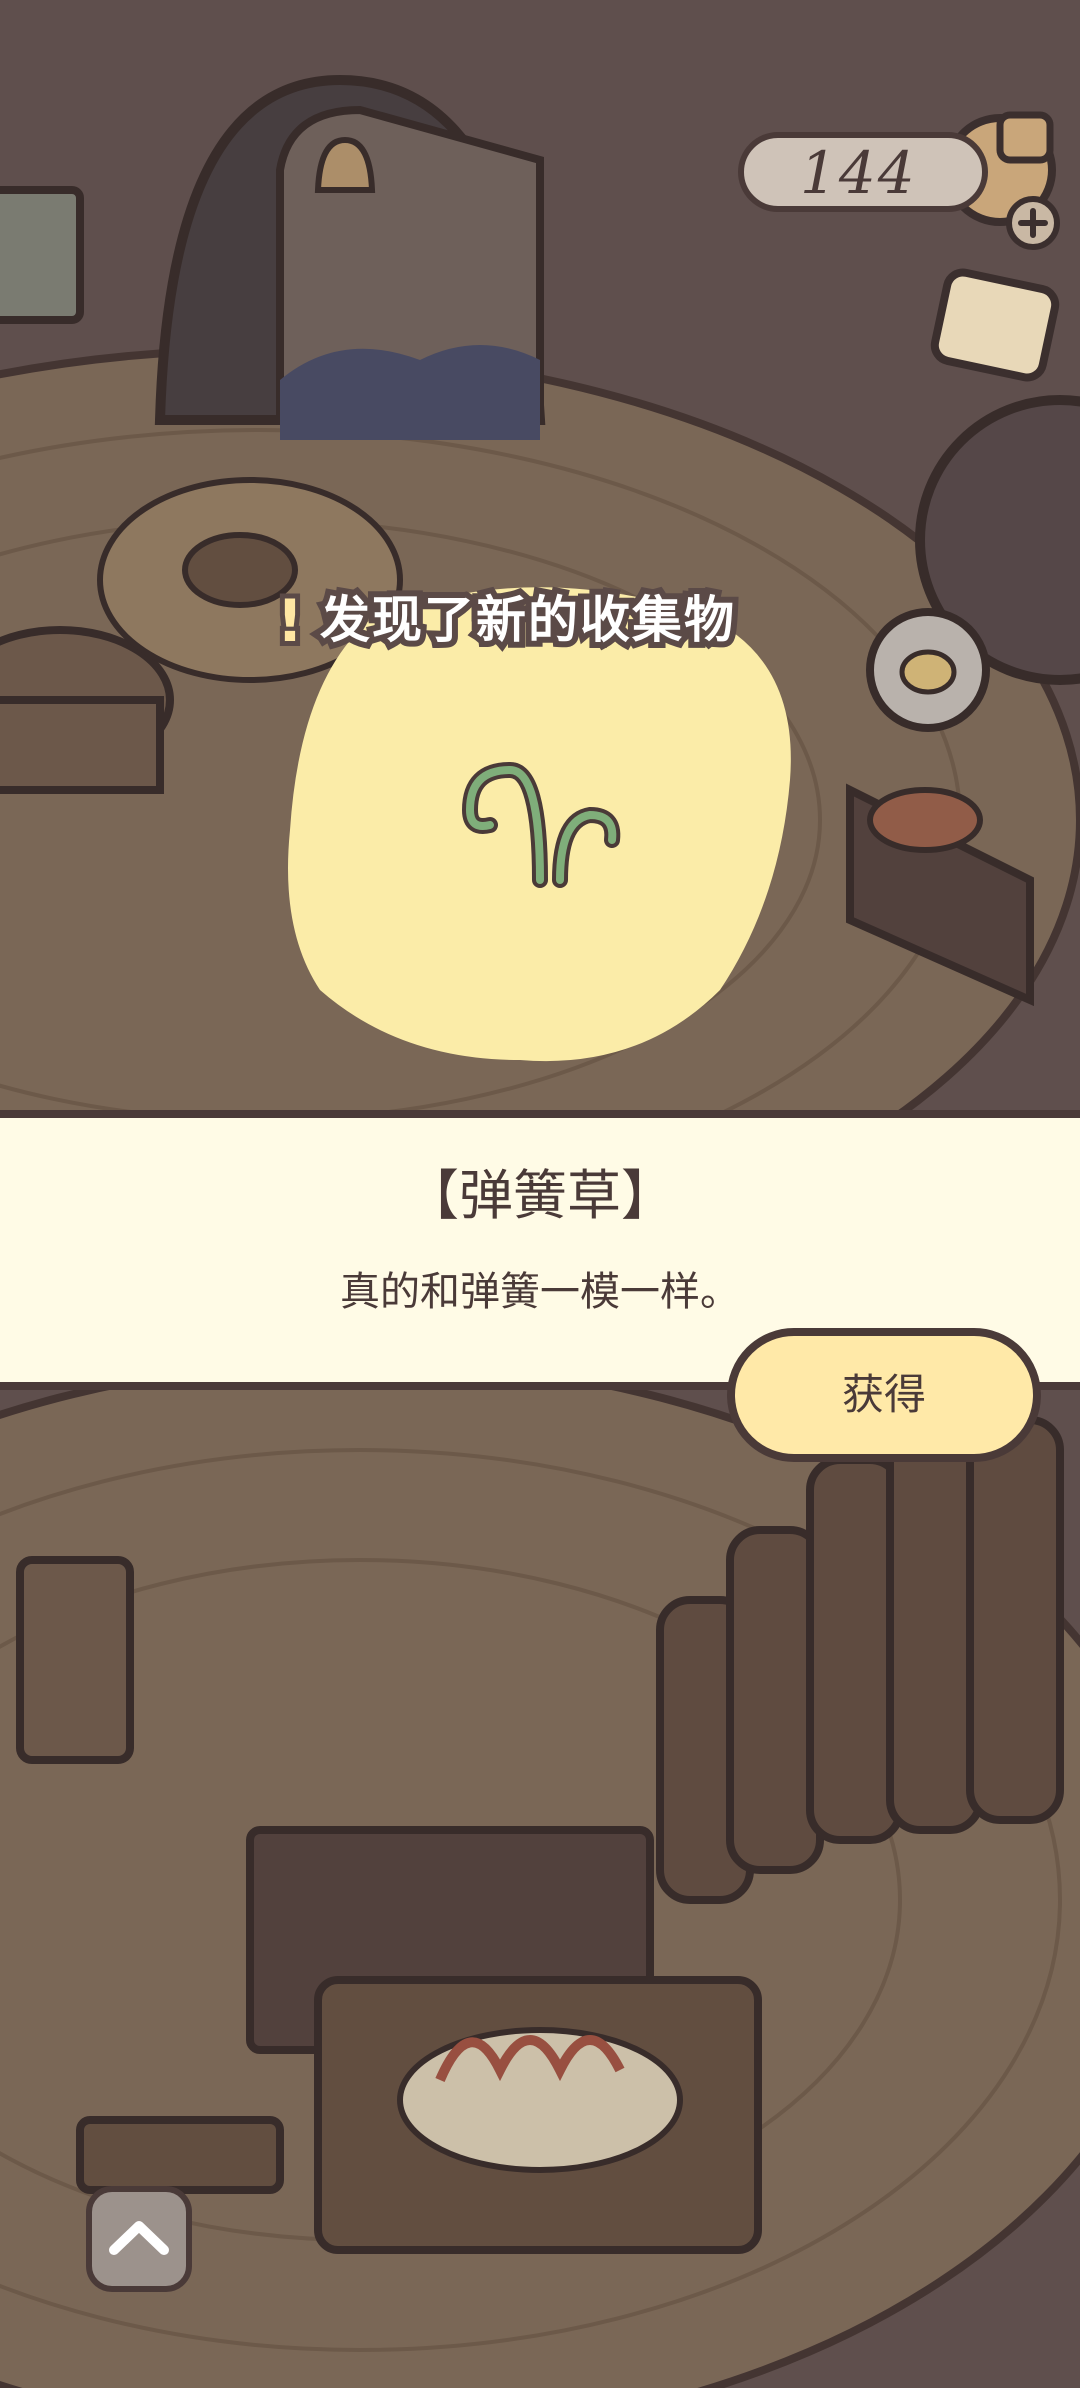 This screenshot has height=2388, width=1080. What do you see at coordinates (527, 620) in the screenshot?
I see `discover-heading: 发现了新的收集物` at bounding box center [527, 620].